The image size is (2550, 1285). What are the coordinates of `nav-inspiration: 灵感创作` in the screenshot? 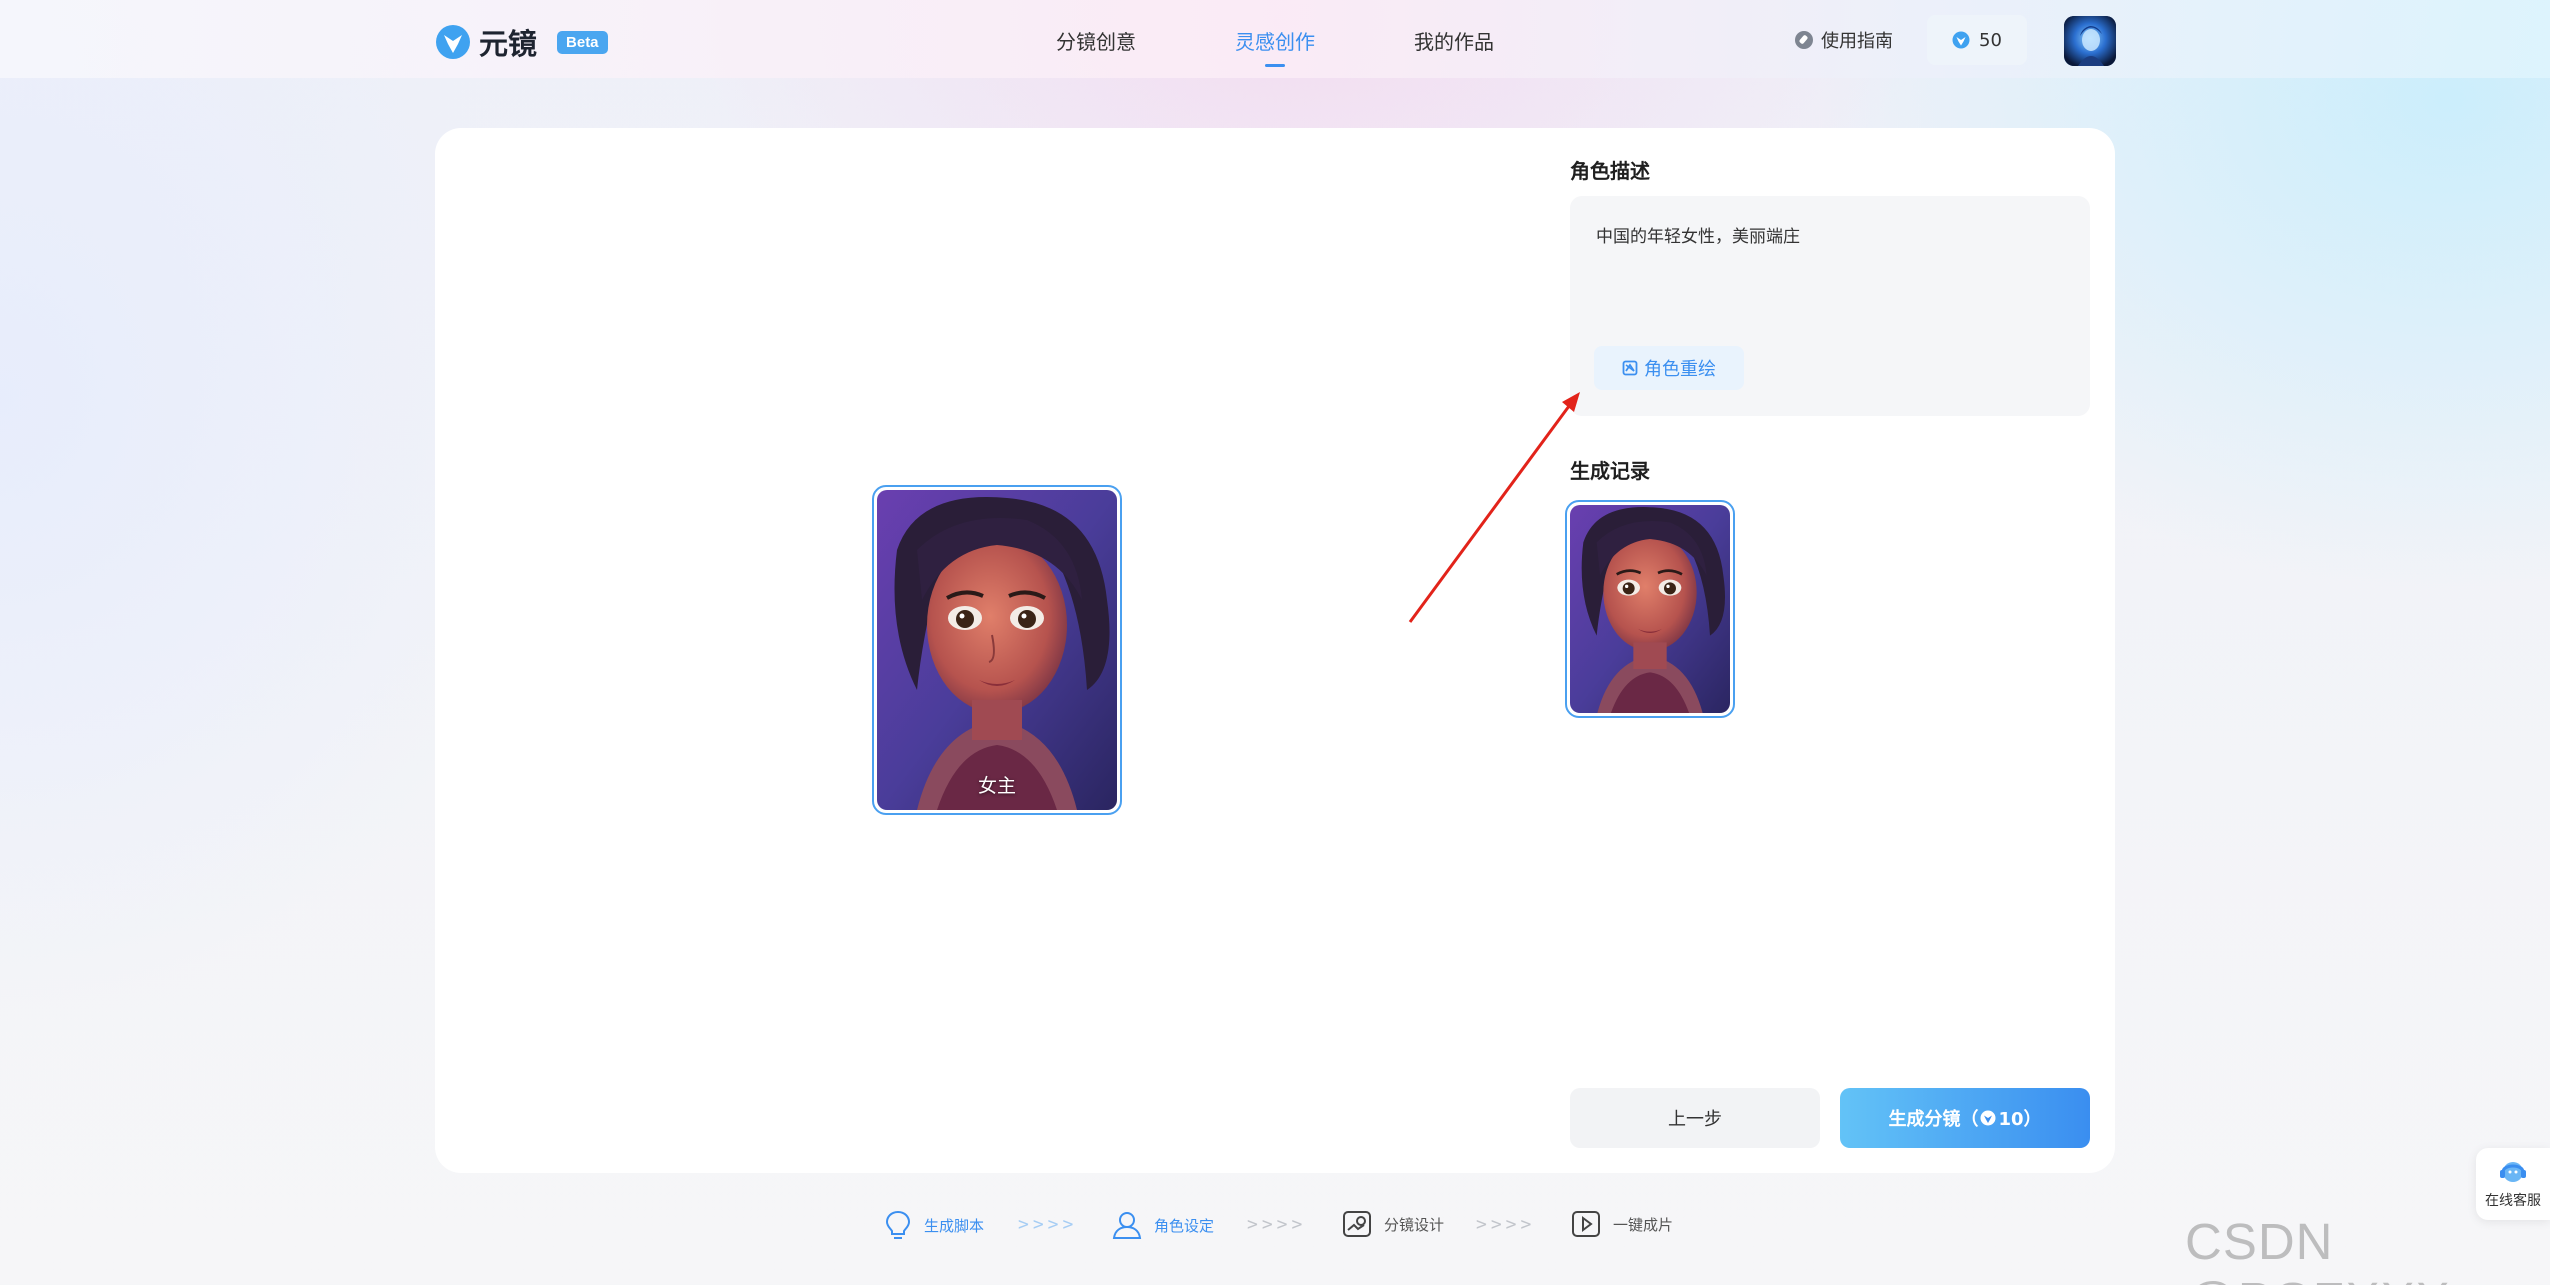 It's located at (1275, 46).